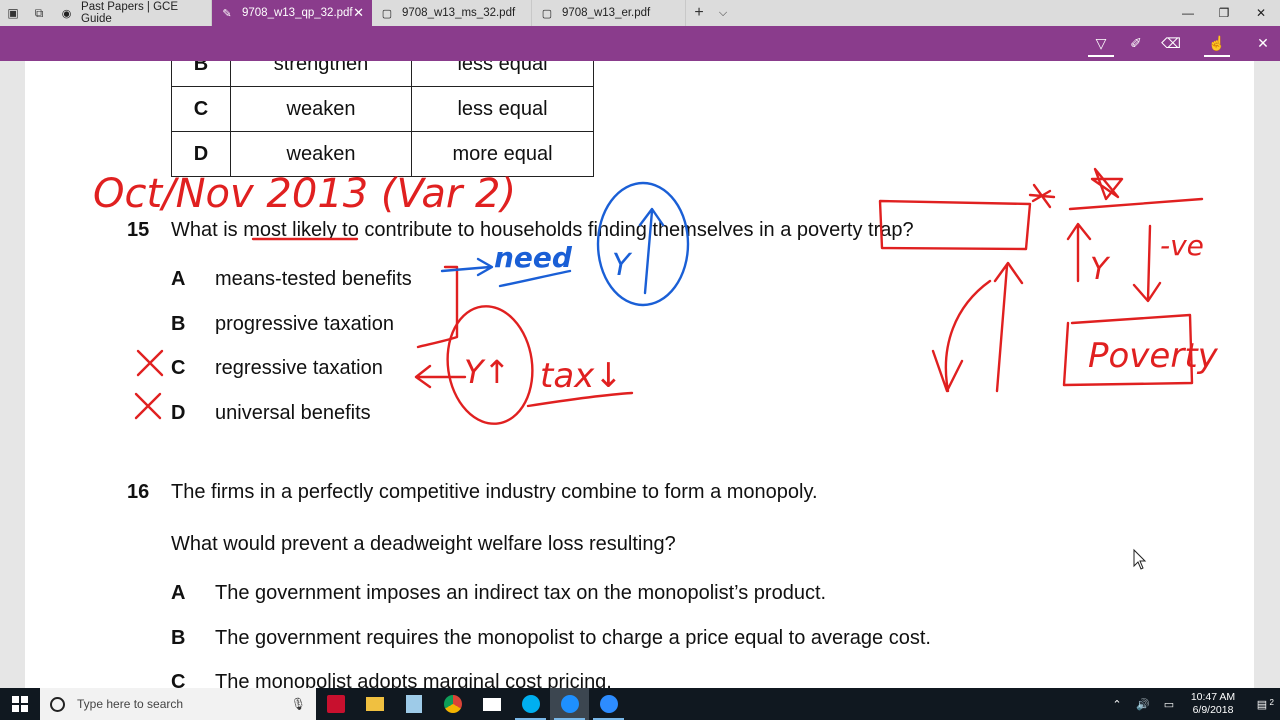  I want to click on skype-icon, so click(530, 704).